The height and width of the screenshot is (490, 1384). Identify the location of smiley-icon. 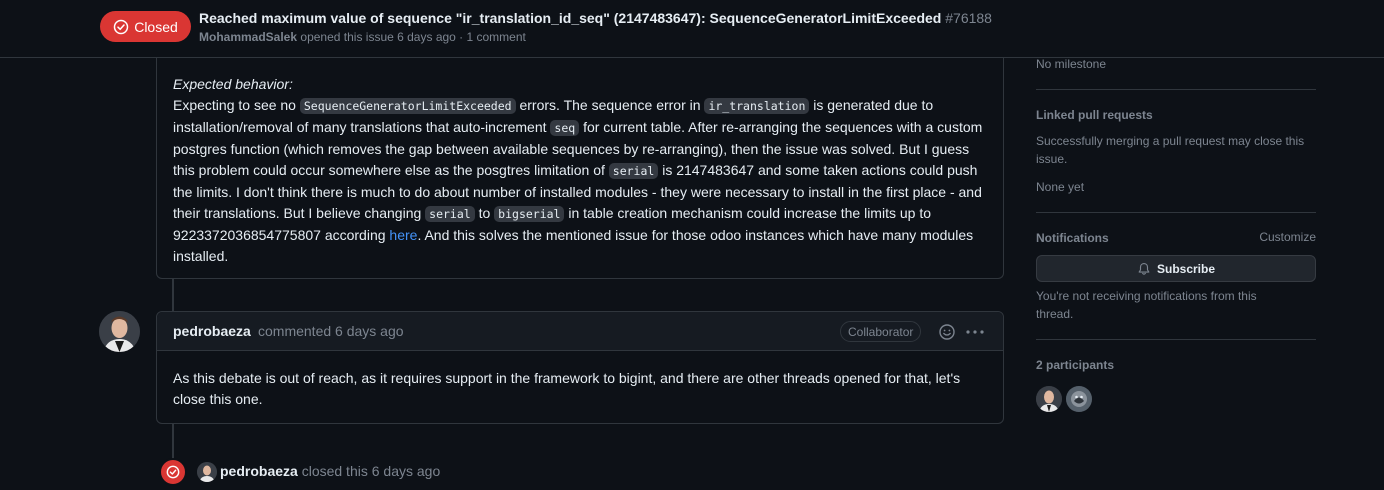
(947, 332).